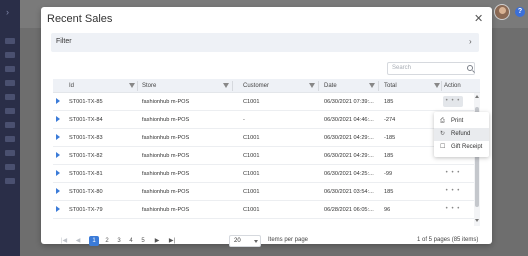  What do you see at coordinates (387, 210) in the screenshot?
I see `cell-total: 96` at bounding box center [387, 210].